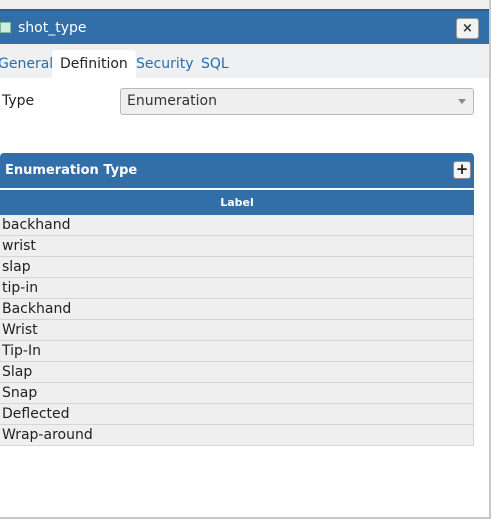  I want to click on table-row: Wrist, so click(236, 330).